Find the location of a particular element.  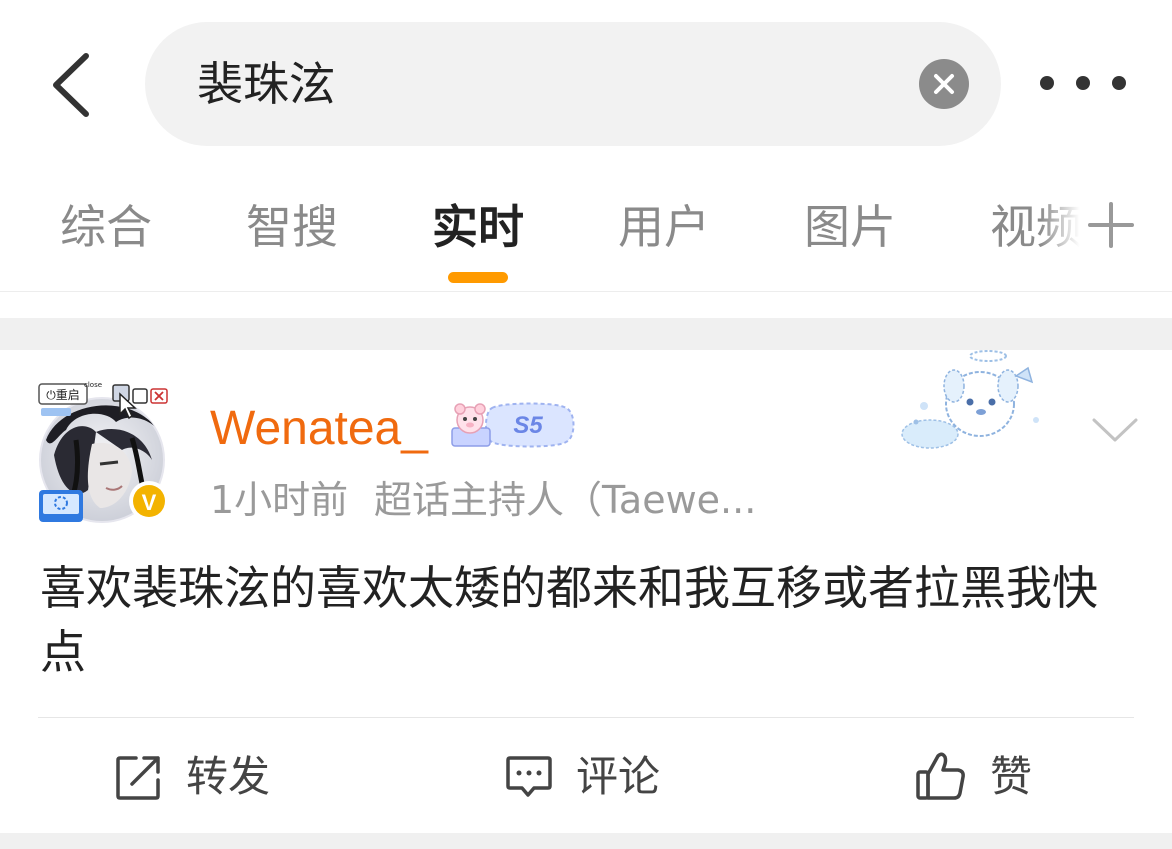

search-query: 裴珠泫 is located at coordinates (266, 84).